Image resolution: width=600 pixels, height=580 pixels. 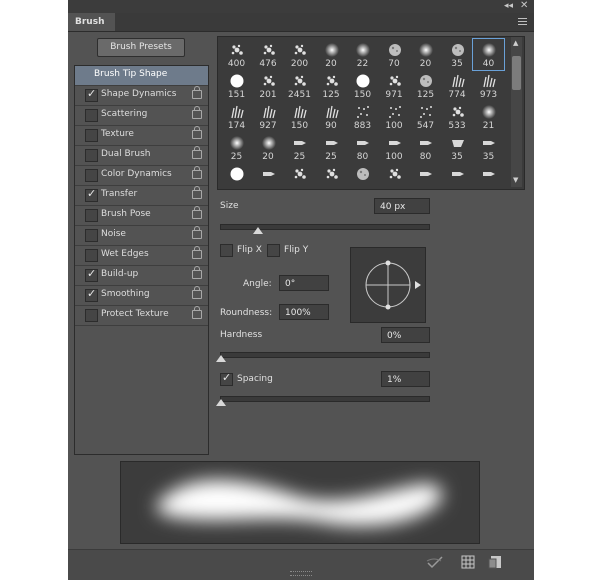 What do you see at coordinates (488, 116) in the screenshot?
I see `brush-tip: 21` at bounding box center [488, 116].